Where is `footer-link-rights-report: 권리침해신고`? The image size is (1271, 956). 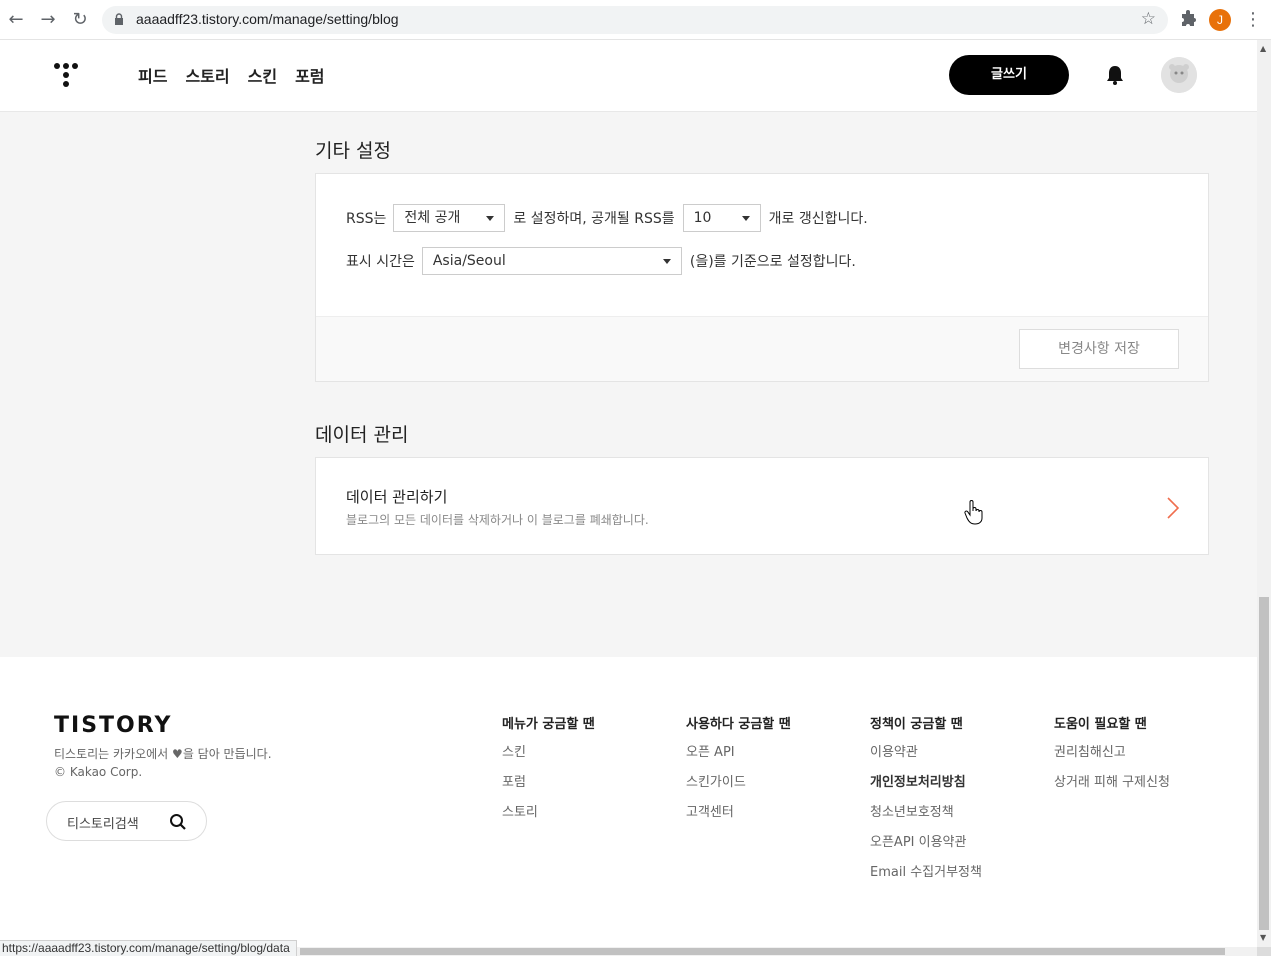 footer-link-rights-report: 권리침해신고 is located at coordinates (1112, 760).